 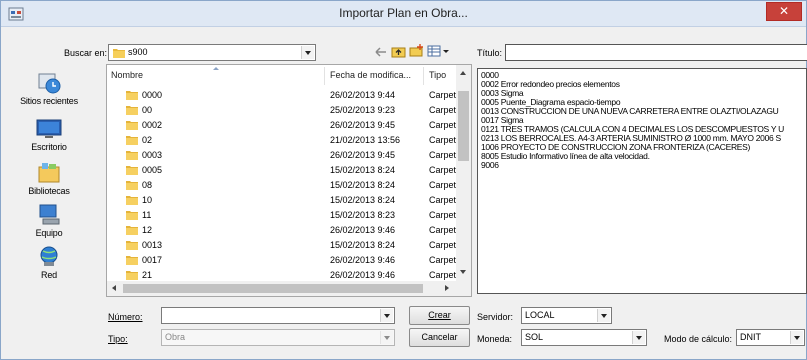 What do you see at coordinates (216, 68) in the screenshot?
I see `sort-ascending-icon` at bounding box center [216, 68].